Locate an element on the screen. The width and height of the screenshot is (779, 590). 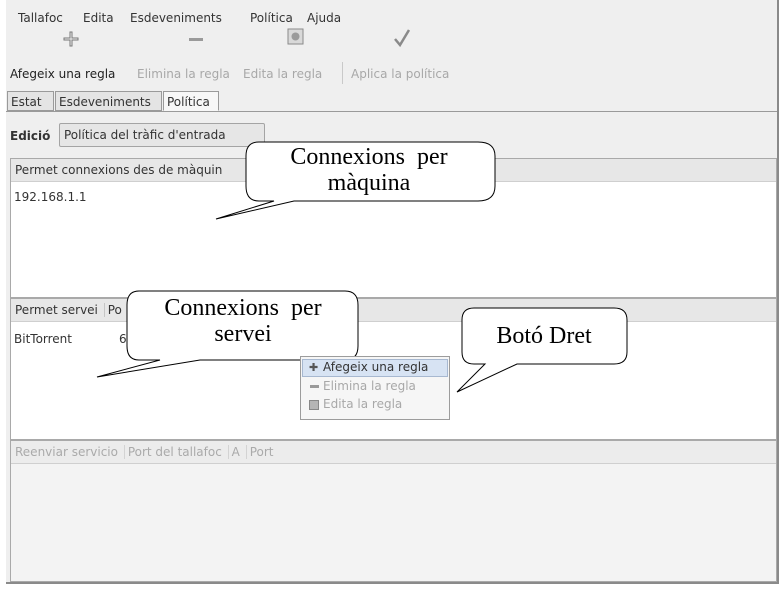
host-callout-text: Connexions per màquina is located at coordinates (369, 170).